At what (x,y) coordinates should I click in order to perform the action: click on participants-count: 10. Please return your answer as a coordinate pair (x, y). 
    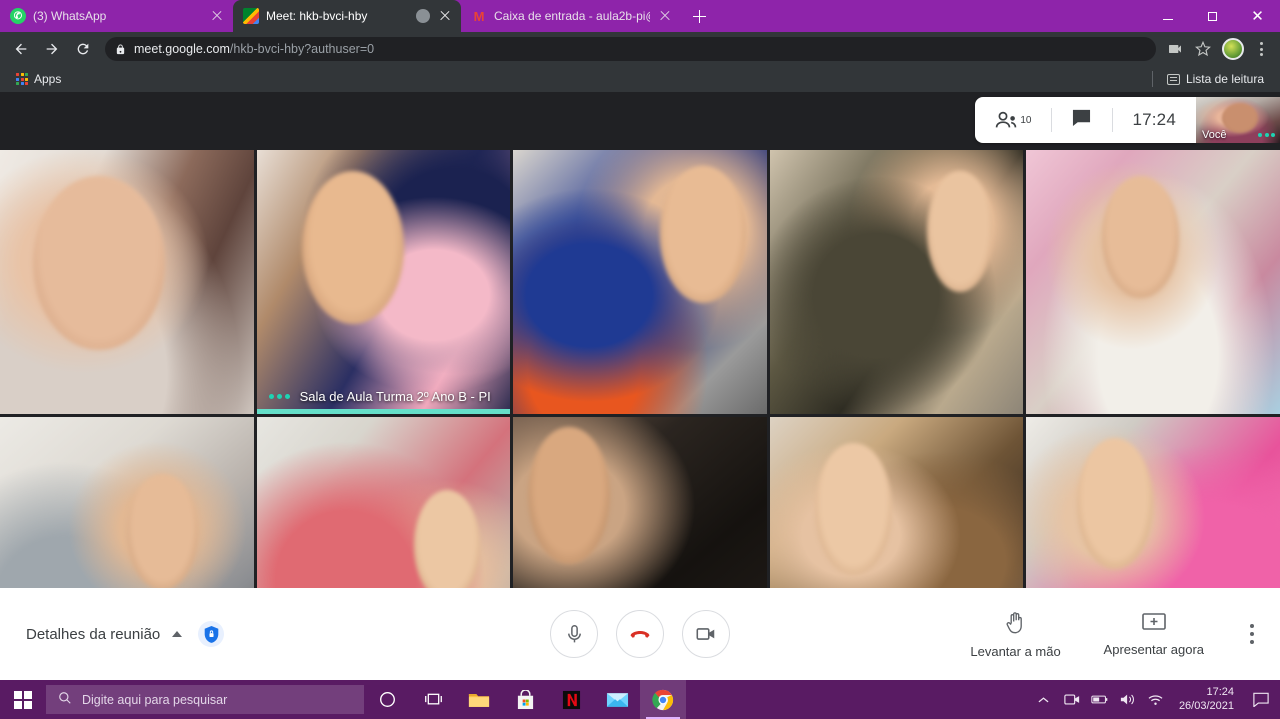
    Looking at the image, I should click on (1026, 120).